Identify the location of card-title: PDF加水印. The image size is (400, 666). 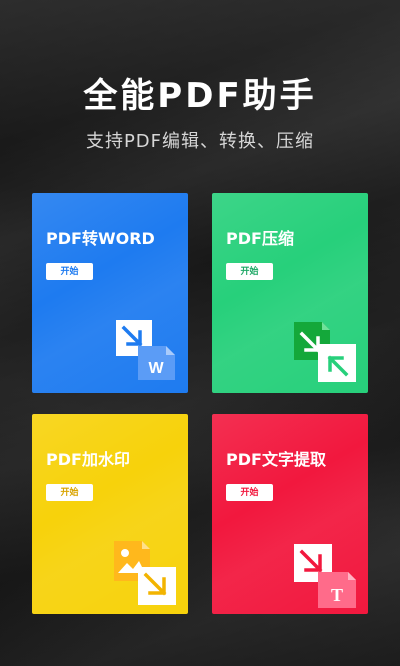
(88, 459).